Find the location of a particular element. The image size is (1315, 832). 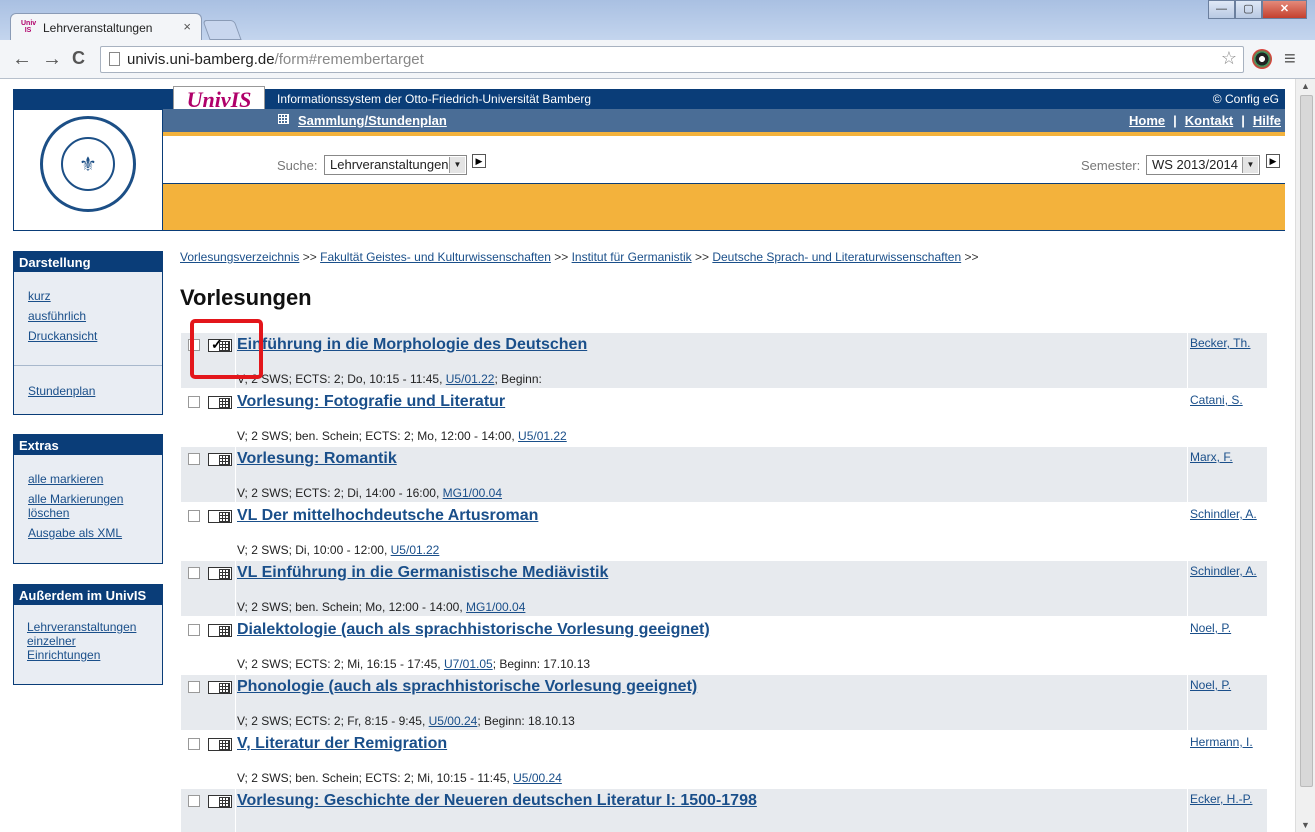

close-window-button: ✕ is located at coordinates (1284, 9).